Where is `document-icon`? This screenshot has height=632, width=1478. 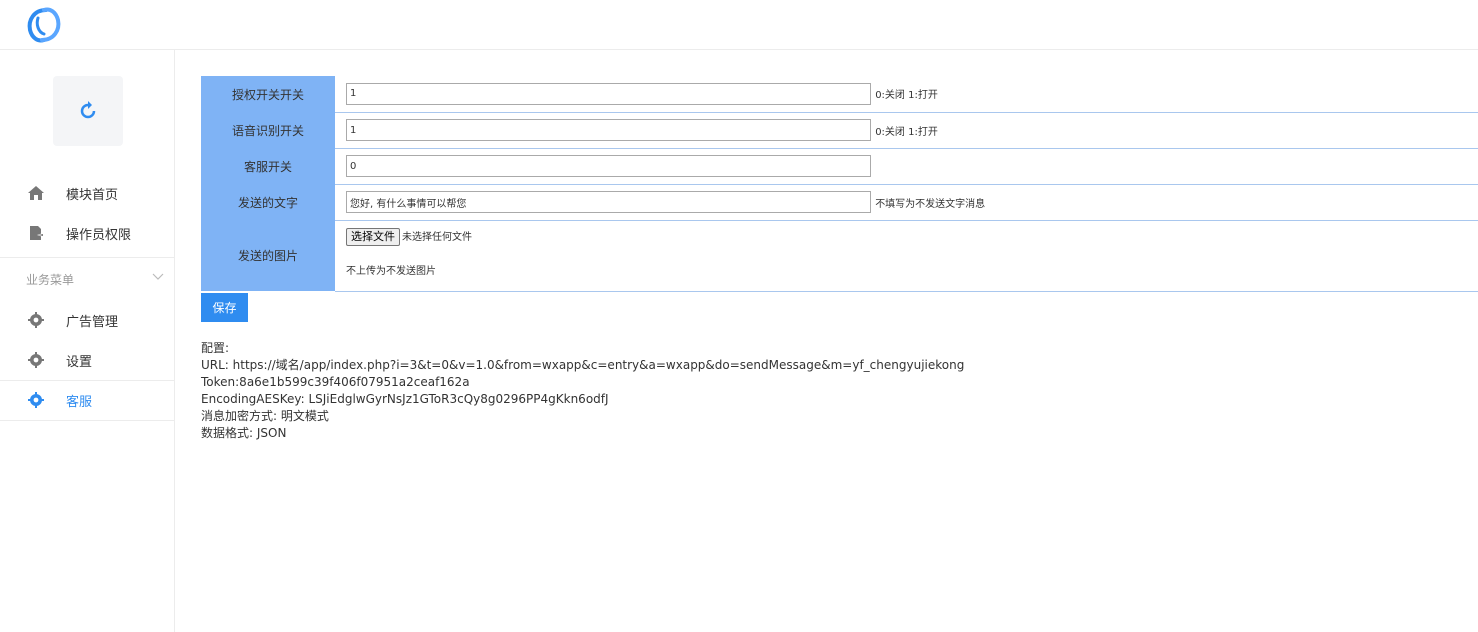
document-icon is located at coordinates (36, 233).